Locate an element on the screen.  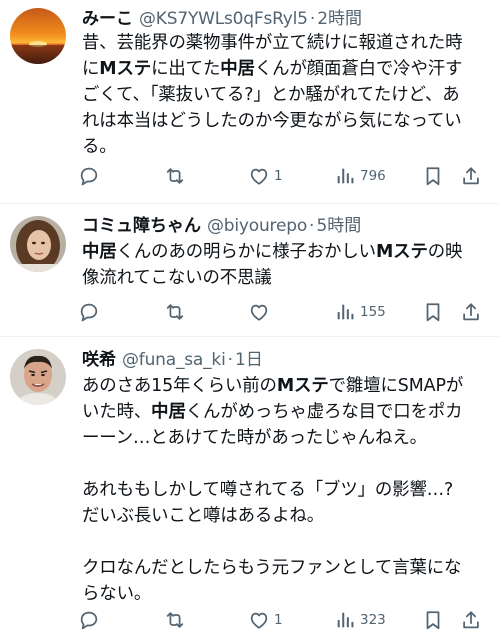
action-bar: 1 796 is located at coordinates (282, 176).